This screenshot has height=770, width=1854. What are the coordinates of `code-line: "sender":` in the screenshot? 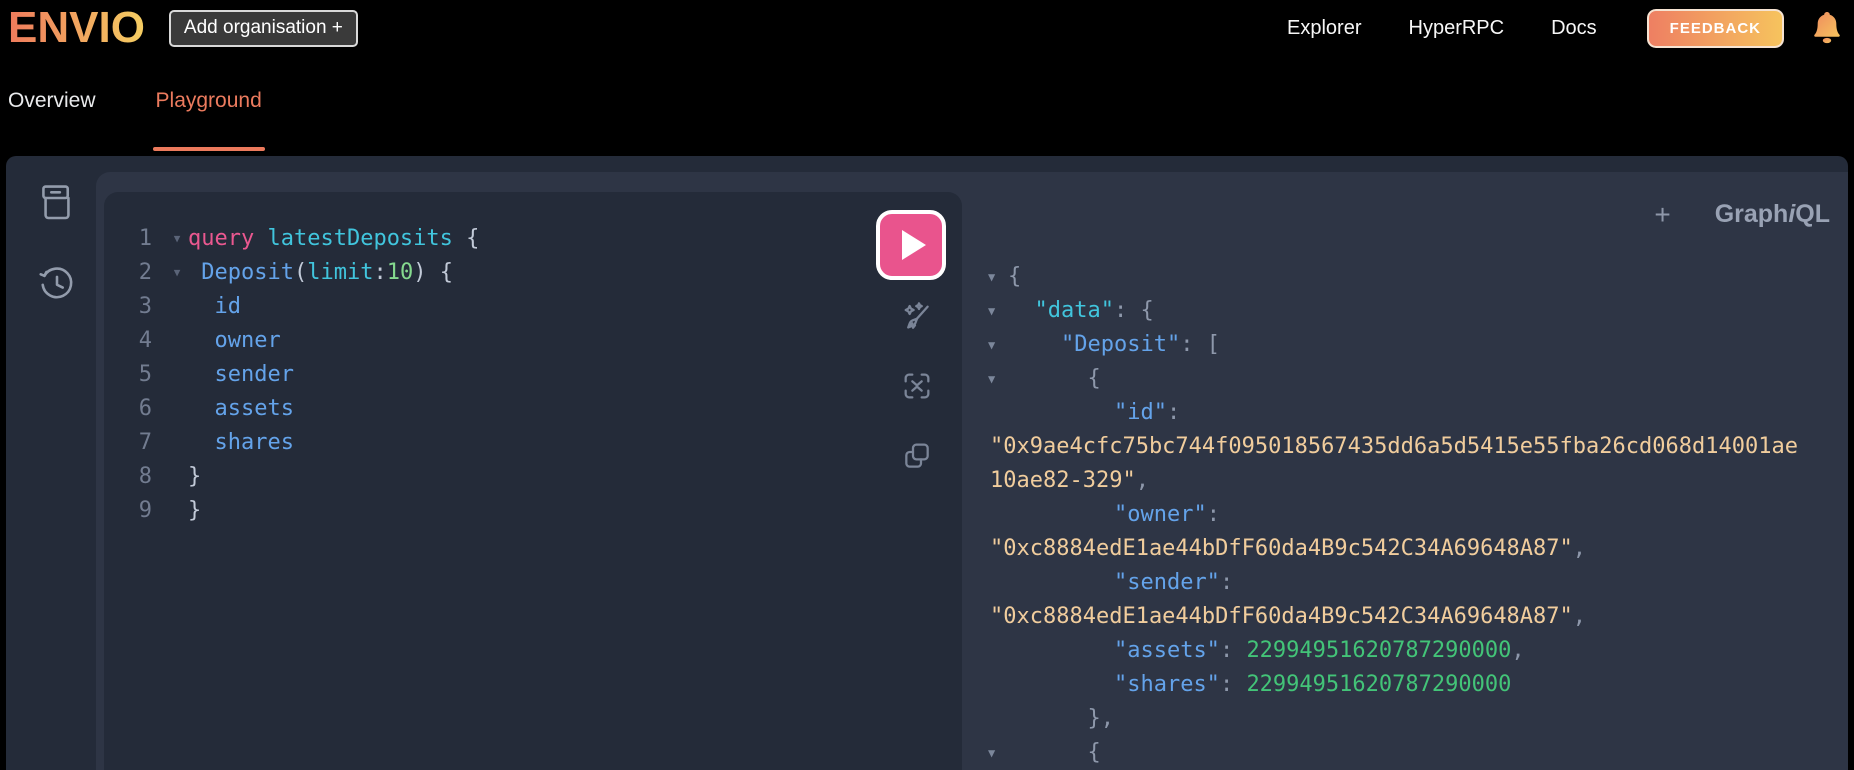 It's located at (1416, 583).